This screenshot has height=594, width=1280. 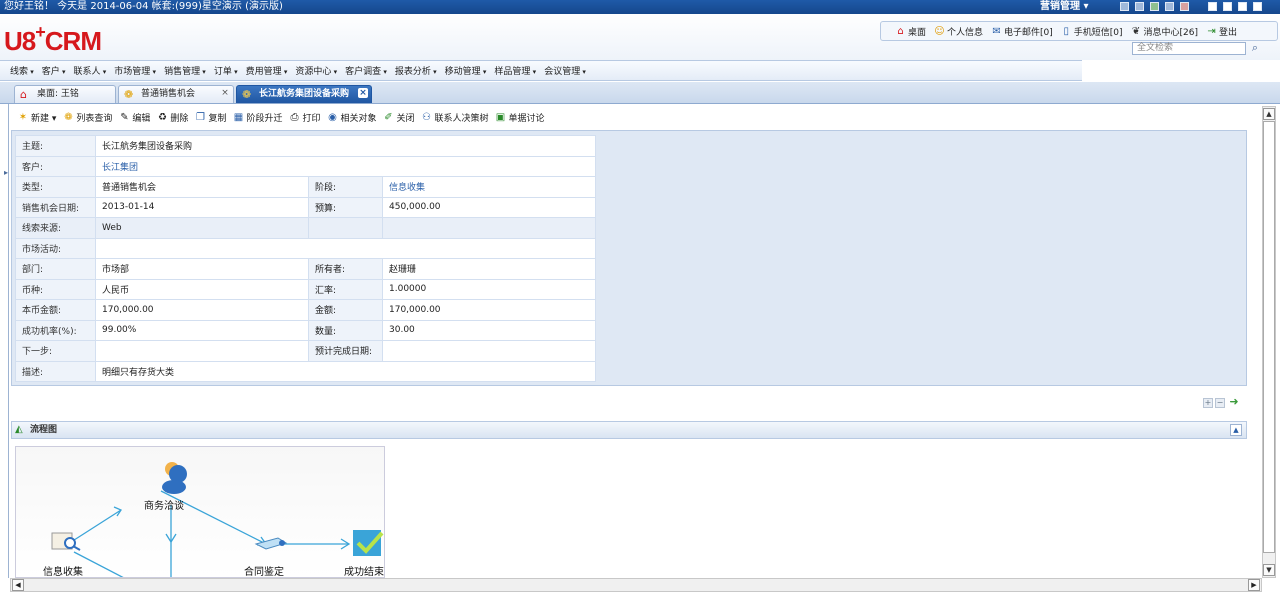 What do you see at coordinates (55, 289) in the screenshot?
I see `field-label: 币种:` at bounding box center [55, 289].